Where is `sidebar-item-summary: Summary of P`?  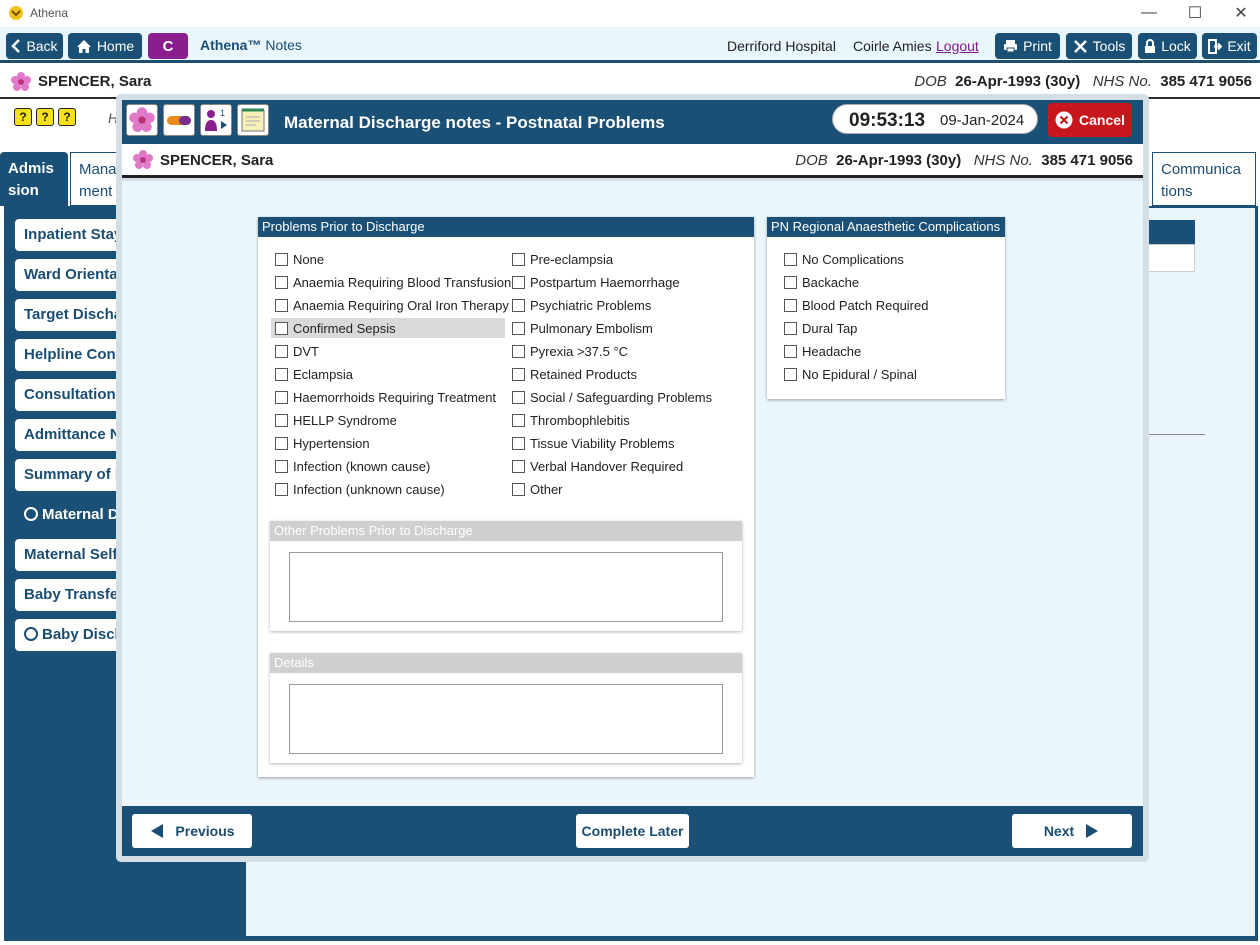 sidebar-item-summary: Summary of P is located at coordinates (70, 475).